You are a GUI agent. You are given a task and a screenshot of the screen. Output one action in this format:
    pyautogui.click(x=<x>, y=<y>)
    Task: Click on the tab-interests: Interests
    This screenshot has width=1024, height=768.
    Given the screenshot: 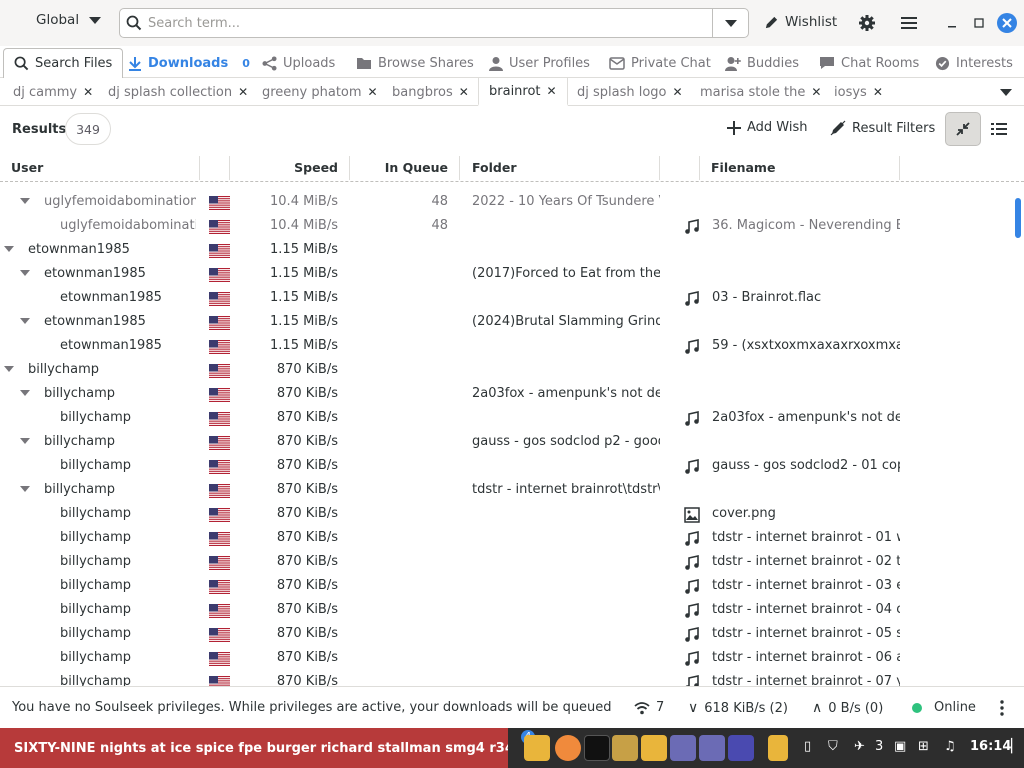 What is the action you would take?
    pyautogui.click(x=974, y=63)
    